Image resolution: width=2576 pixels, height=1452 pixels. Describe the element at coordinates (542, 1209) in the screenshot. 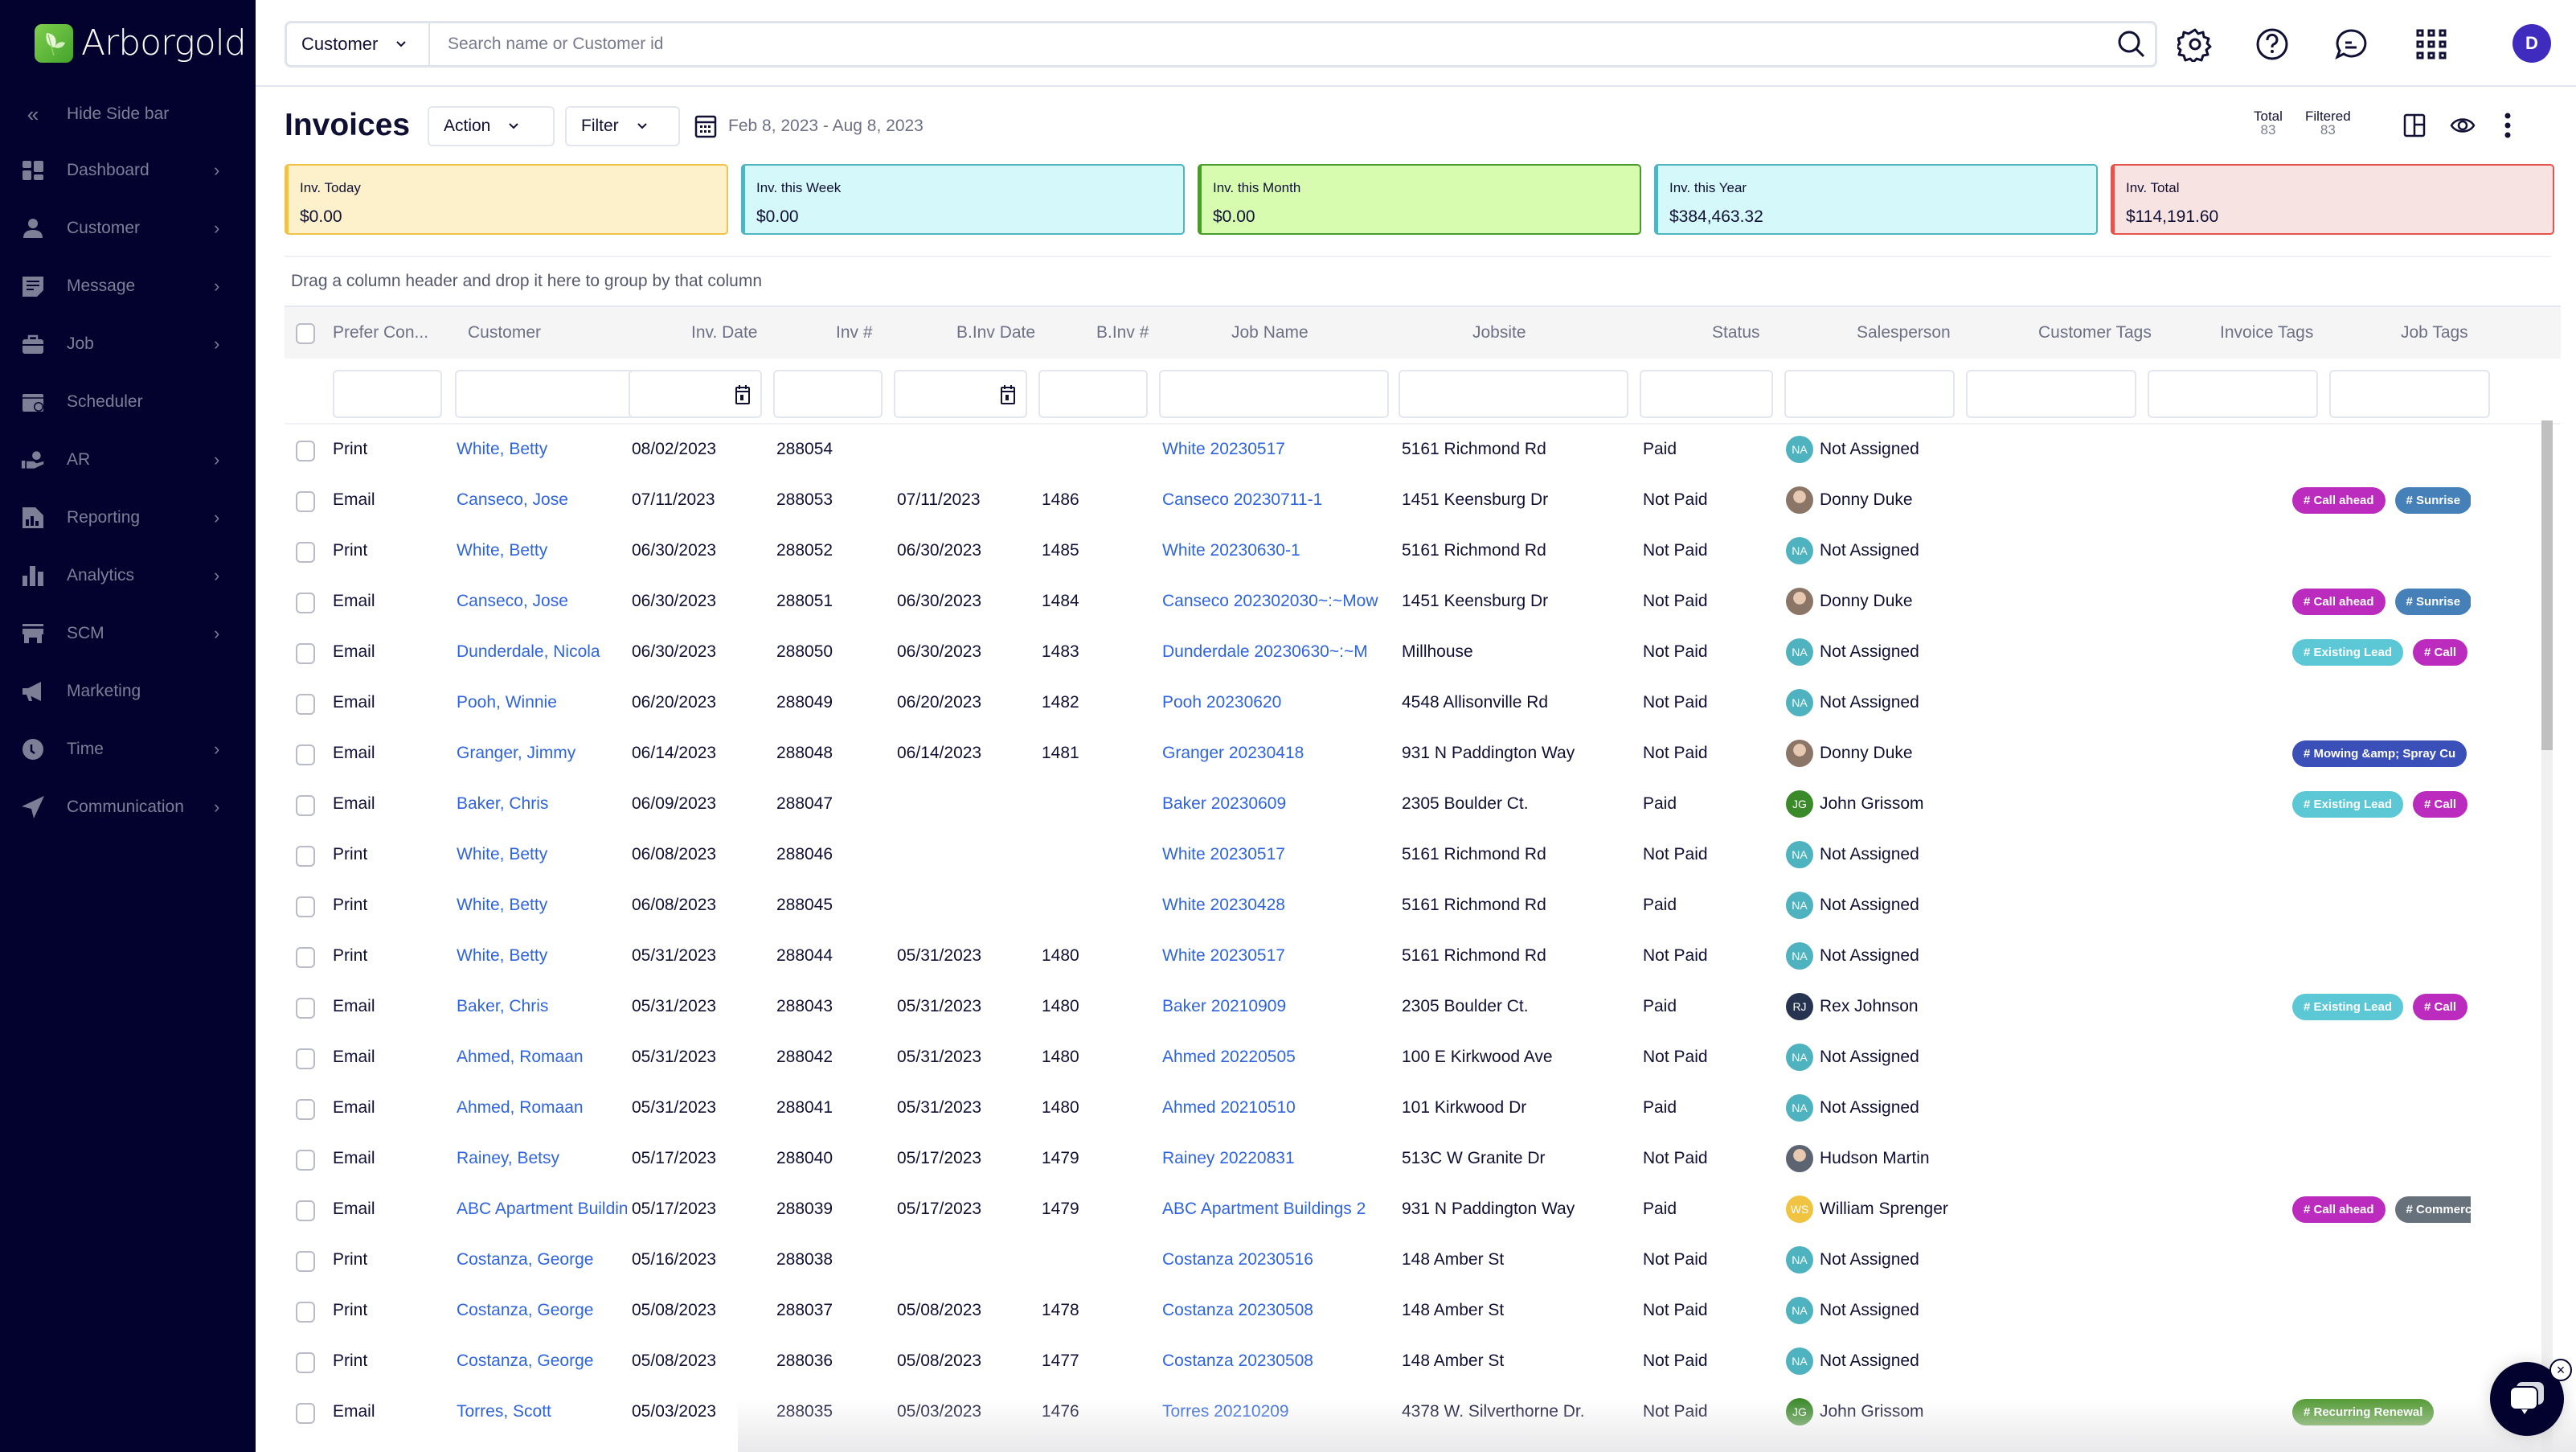

I see `customer-link: ABC Apartment Buildings (A` at that location.